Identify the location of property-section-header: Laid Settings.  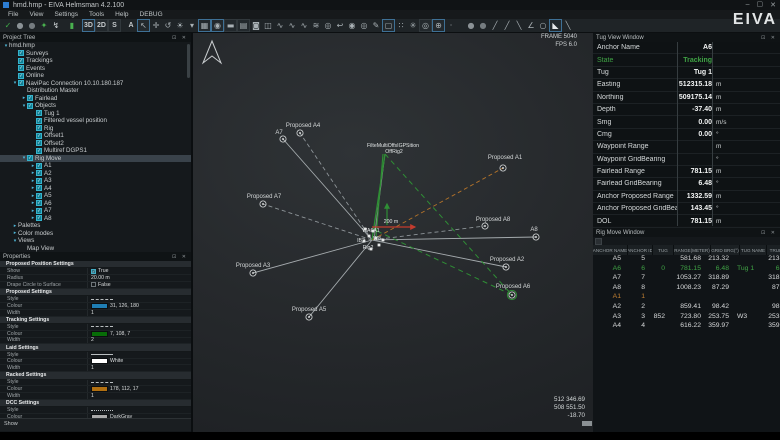
(95, 348).